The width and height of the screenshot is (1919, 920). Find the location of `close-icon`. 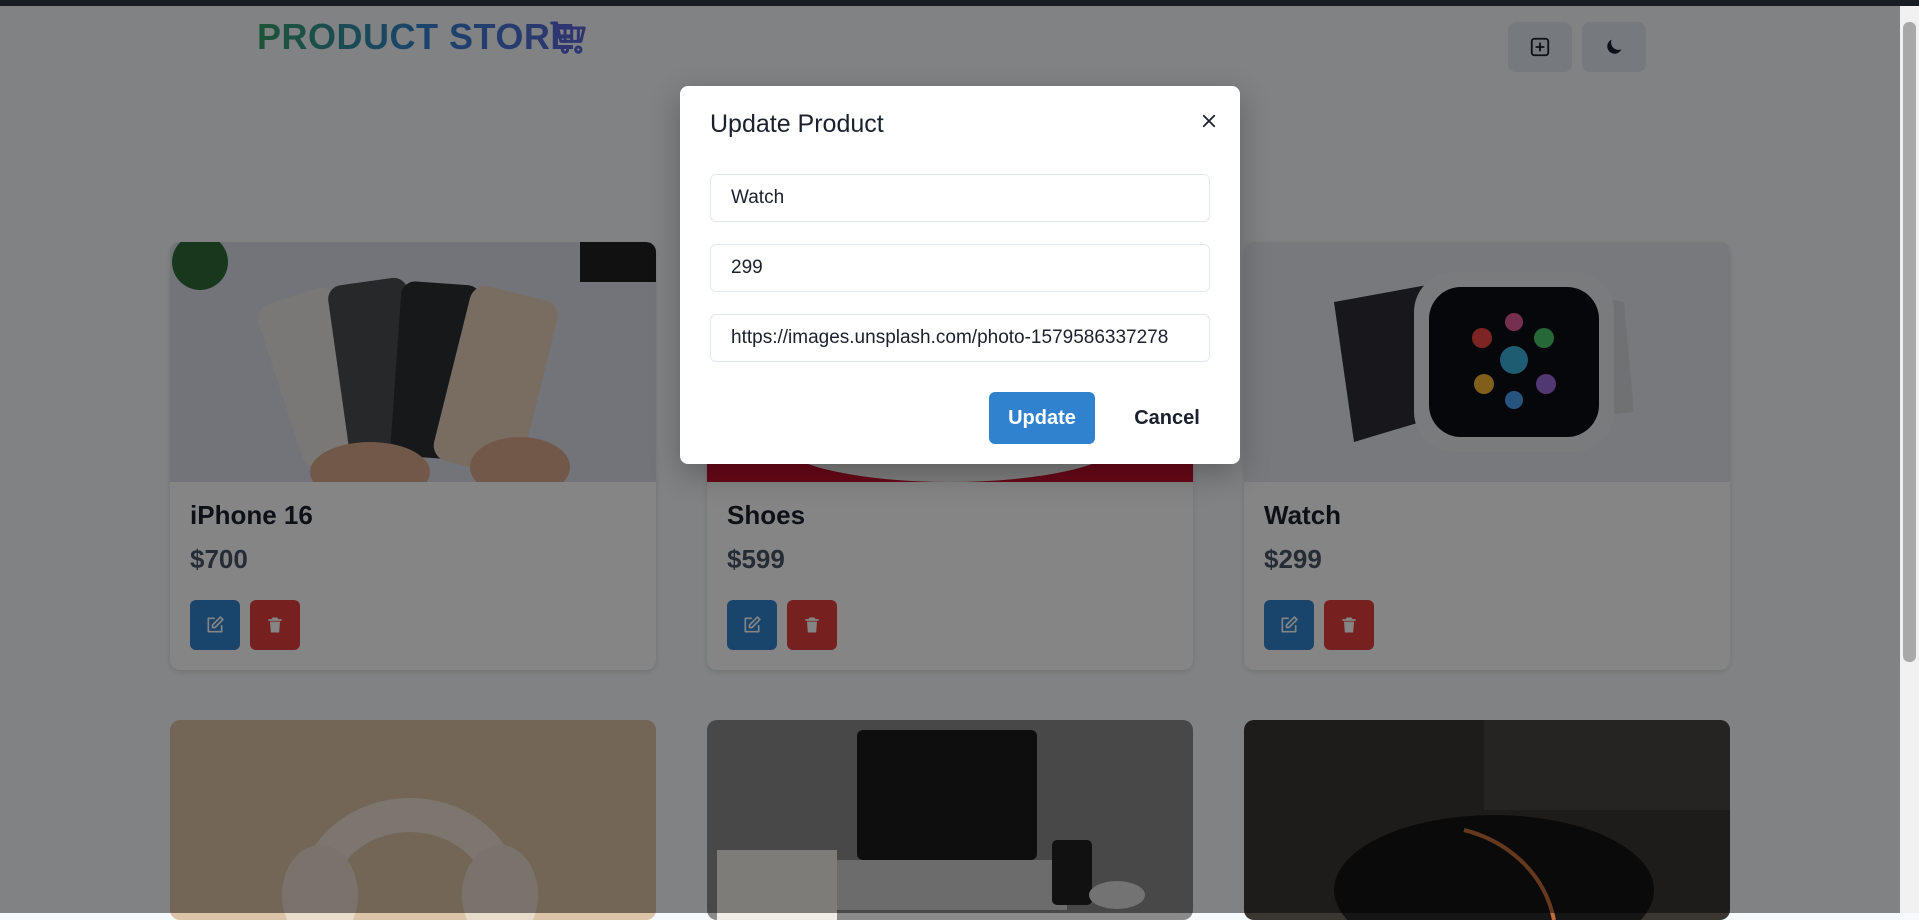

close-icon is located at coordinates (1209, 121).